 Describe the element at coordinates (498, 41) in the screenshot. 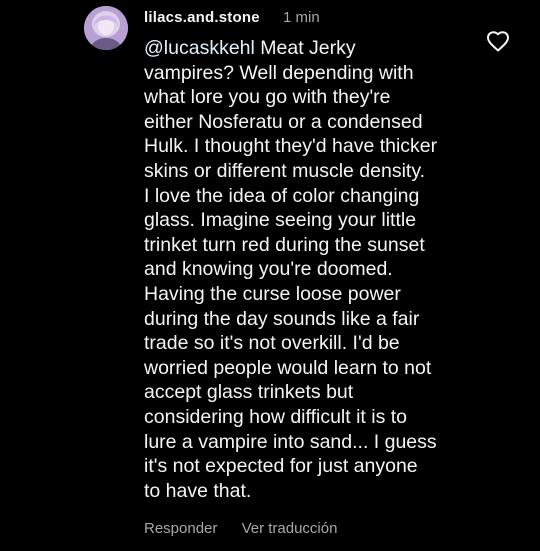

I see `heart-outline-icon` at that location.